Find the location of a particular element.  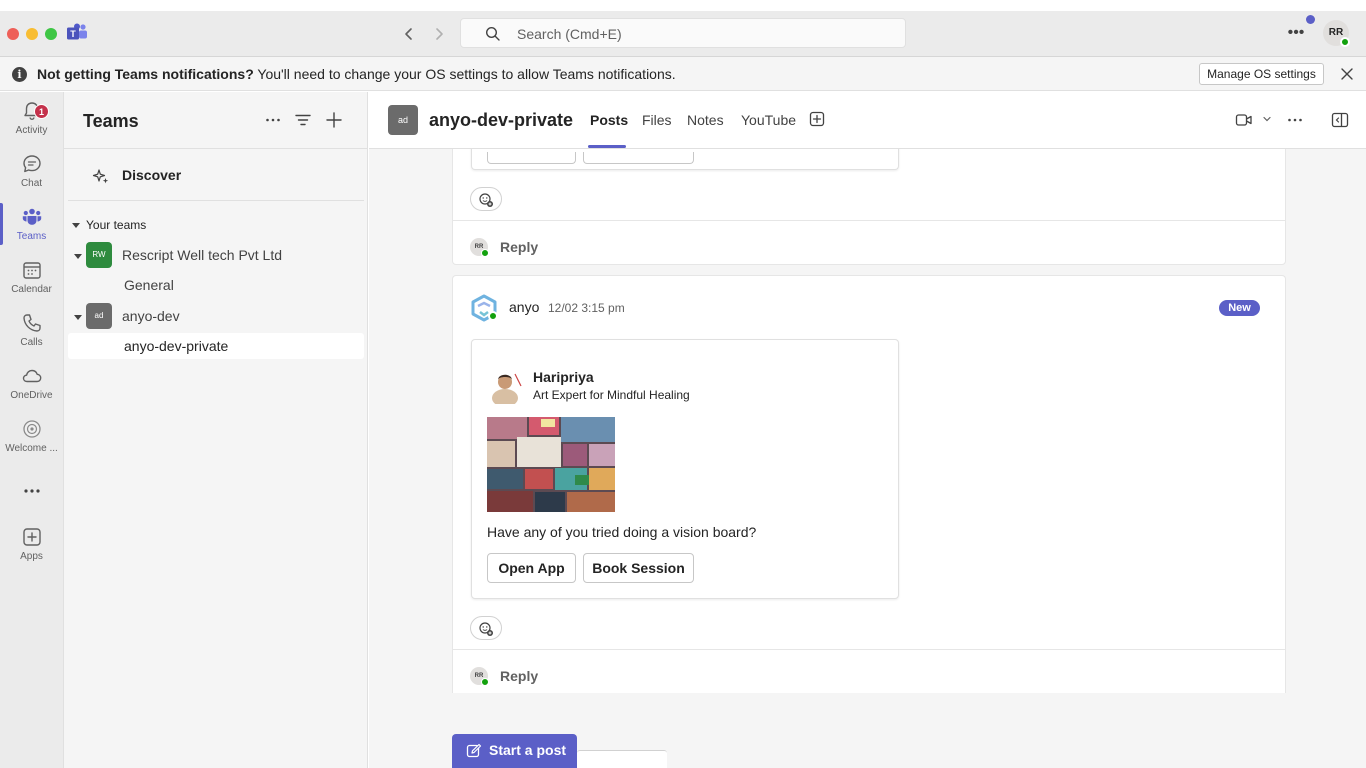

panel-title: Teams is located at coordinates (111, 121).